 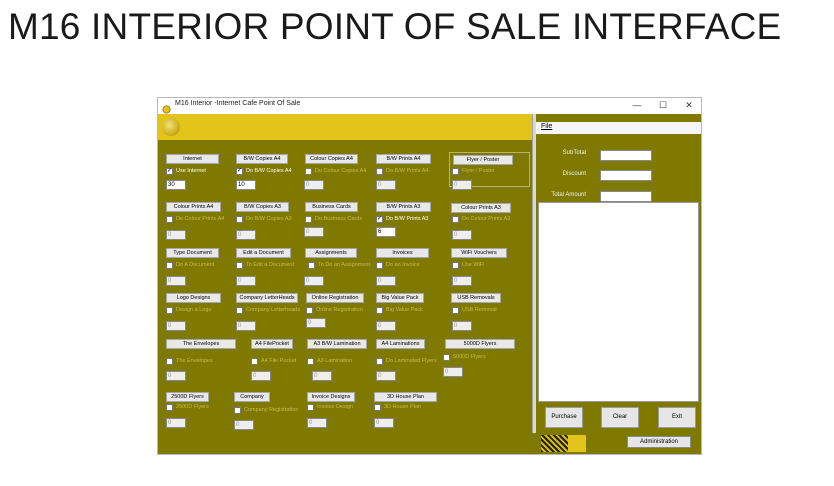 I want to click on logo-designs-button: Logo Designs, so click(x=193, y=298).